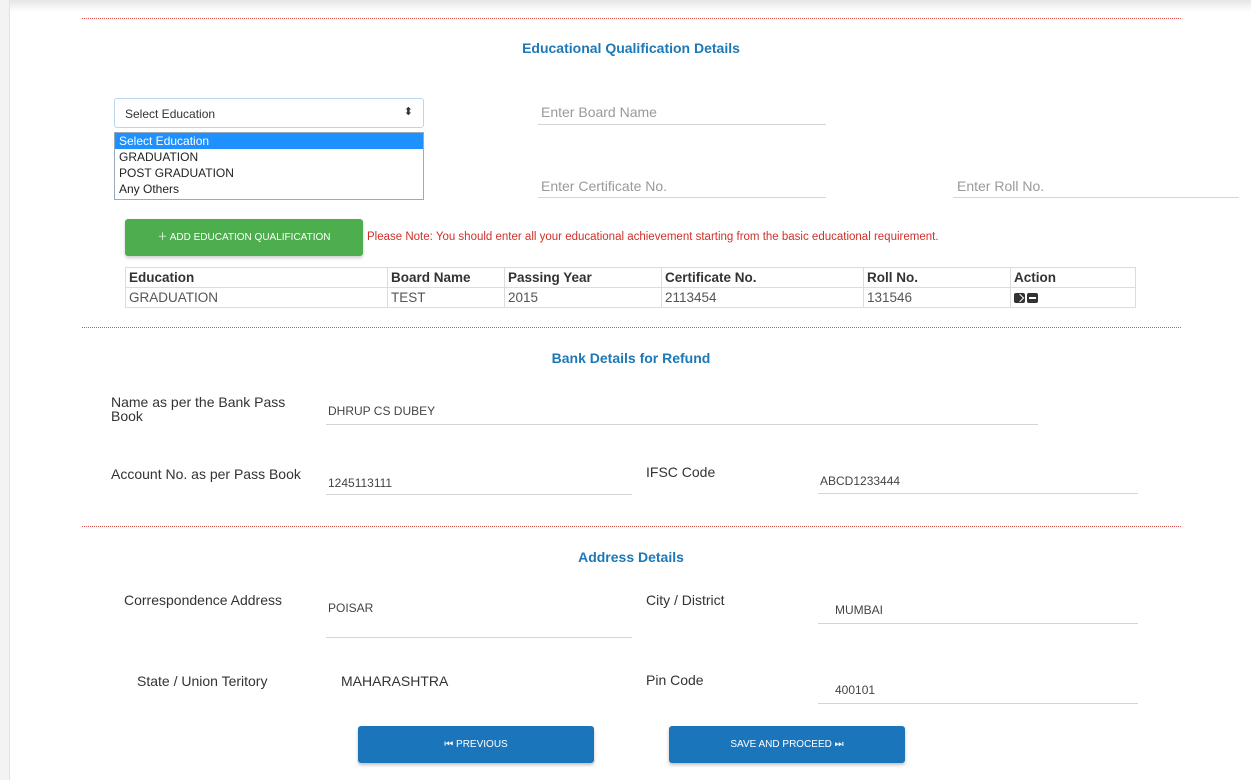  Describe the element at coordinates (202, 681) in the screenshot. I see `state-label: State / Union Teritory` at that location.